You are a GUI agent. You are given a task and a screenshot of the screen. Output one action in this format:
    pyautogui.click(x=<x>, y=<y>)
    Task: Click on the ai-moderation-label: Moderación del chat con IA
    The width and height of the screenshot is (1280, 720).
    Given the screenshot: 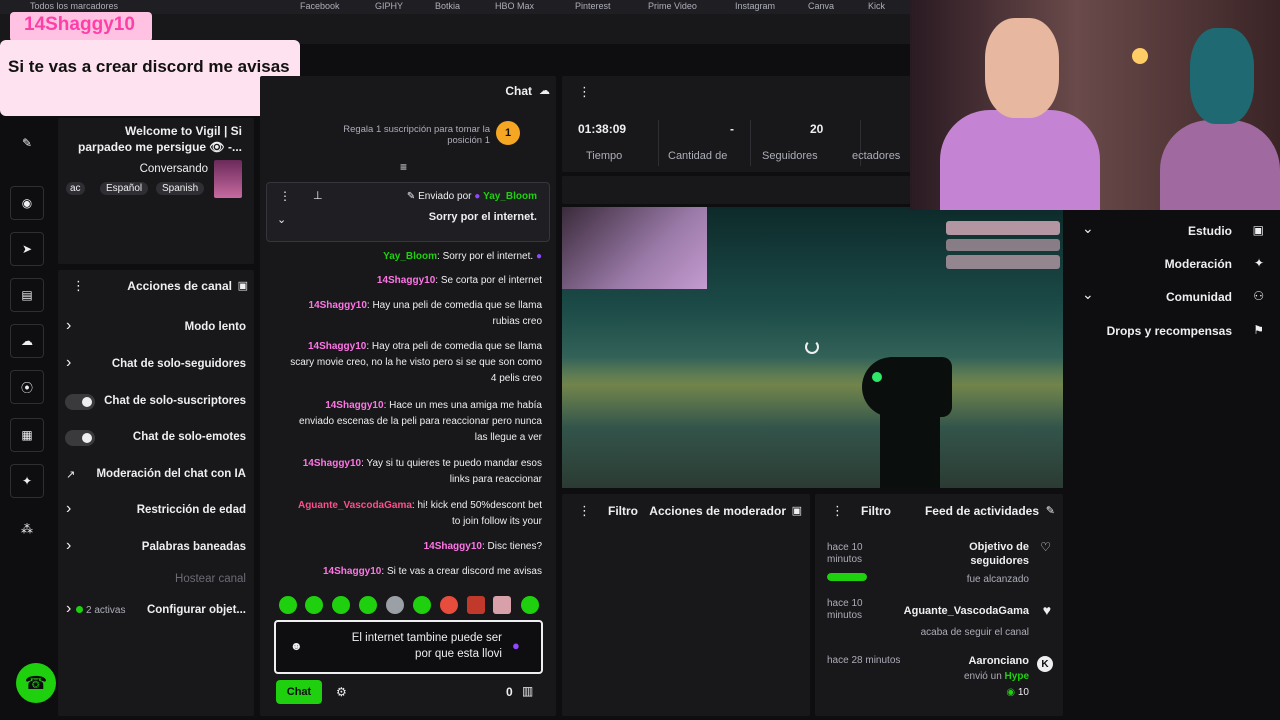 What is the action you would take?
    pyautogui.click(x=171, y=474)
    